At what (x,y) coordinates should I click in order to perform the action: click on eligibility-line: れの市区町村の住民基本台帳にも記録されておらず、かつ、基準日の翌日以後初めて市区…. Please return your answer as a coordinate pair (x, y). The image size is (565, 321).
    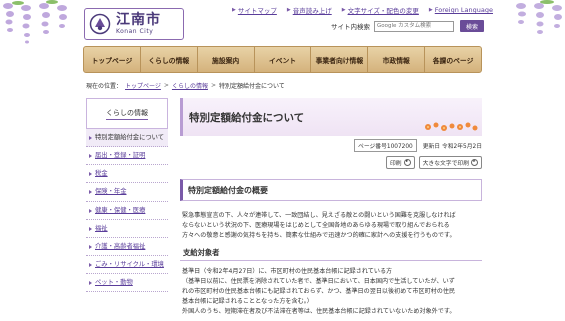
    Looking at the image, I should click on (319, 291).